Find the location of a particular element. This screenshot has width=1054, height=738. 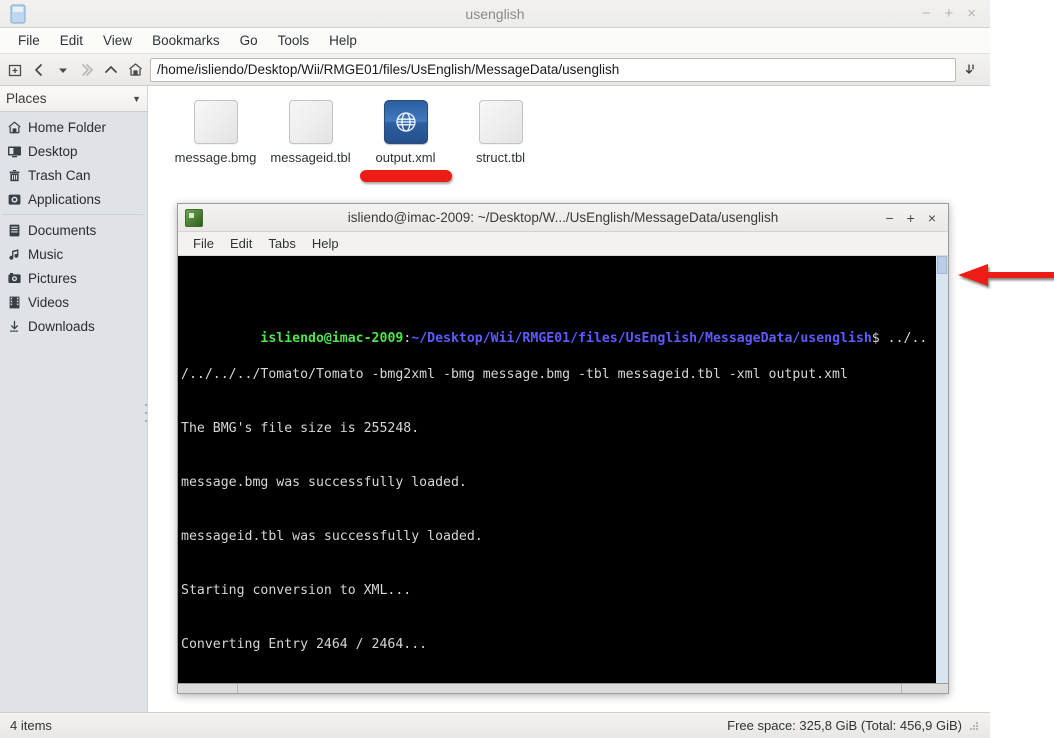

terminal-bottom-bar is located at coordinates (563, 688).